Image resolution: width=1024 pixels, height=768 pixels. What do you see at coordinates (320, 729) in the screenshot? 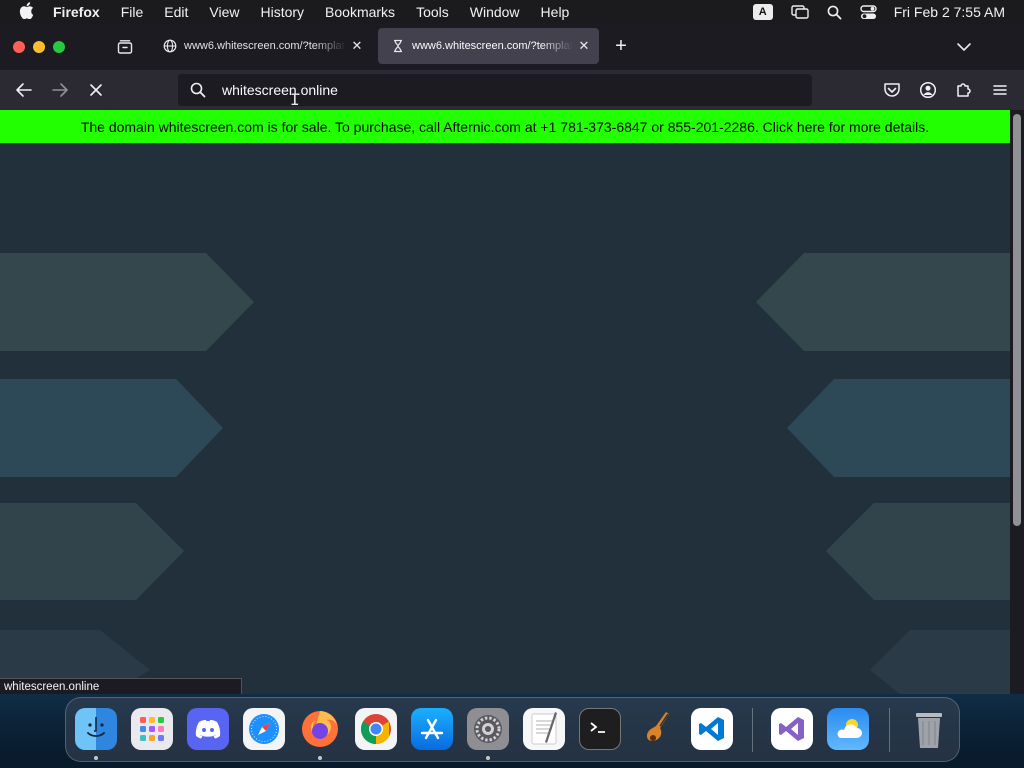
I see `dock-firefox-icon` at bounding box center [320, 729].